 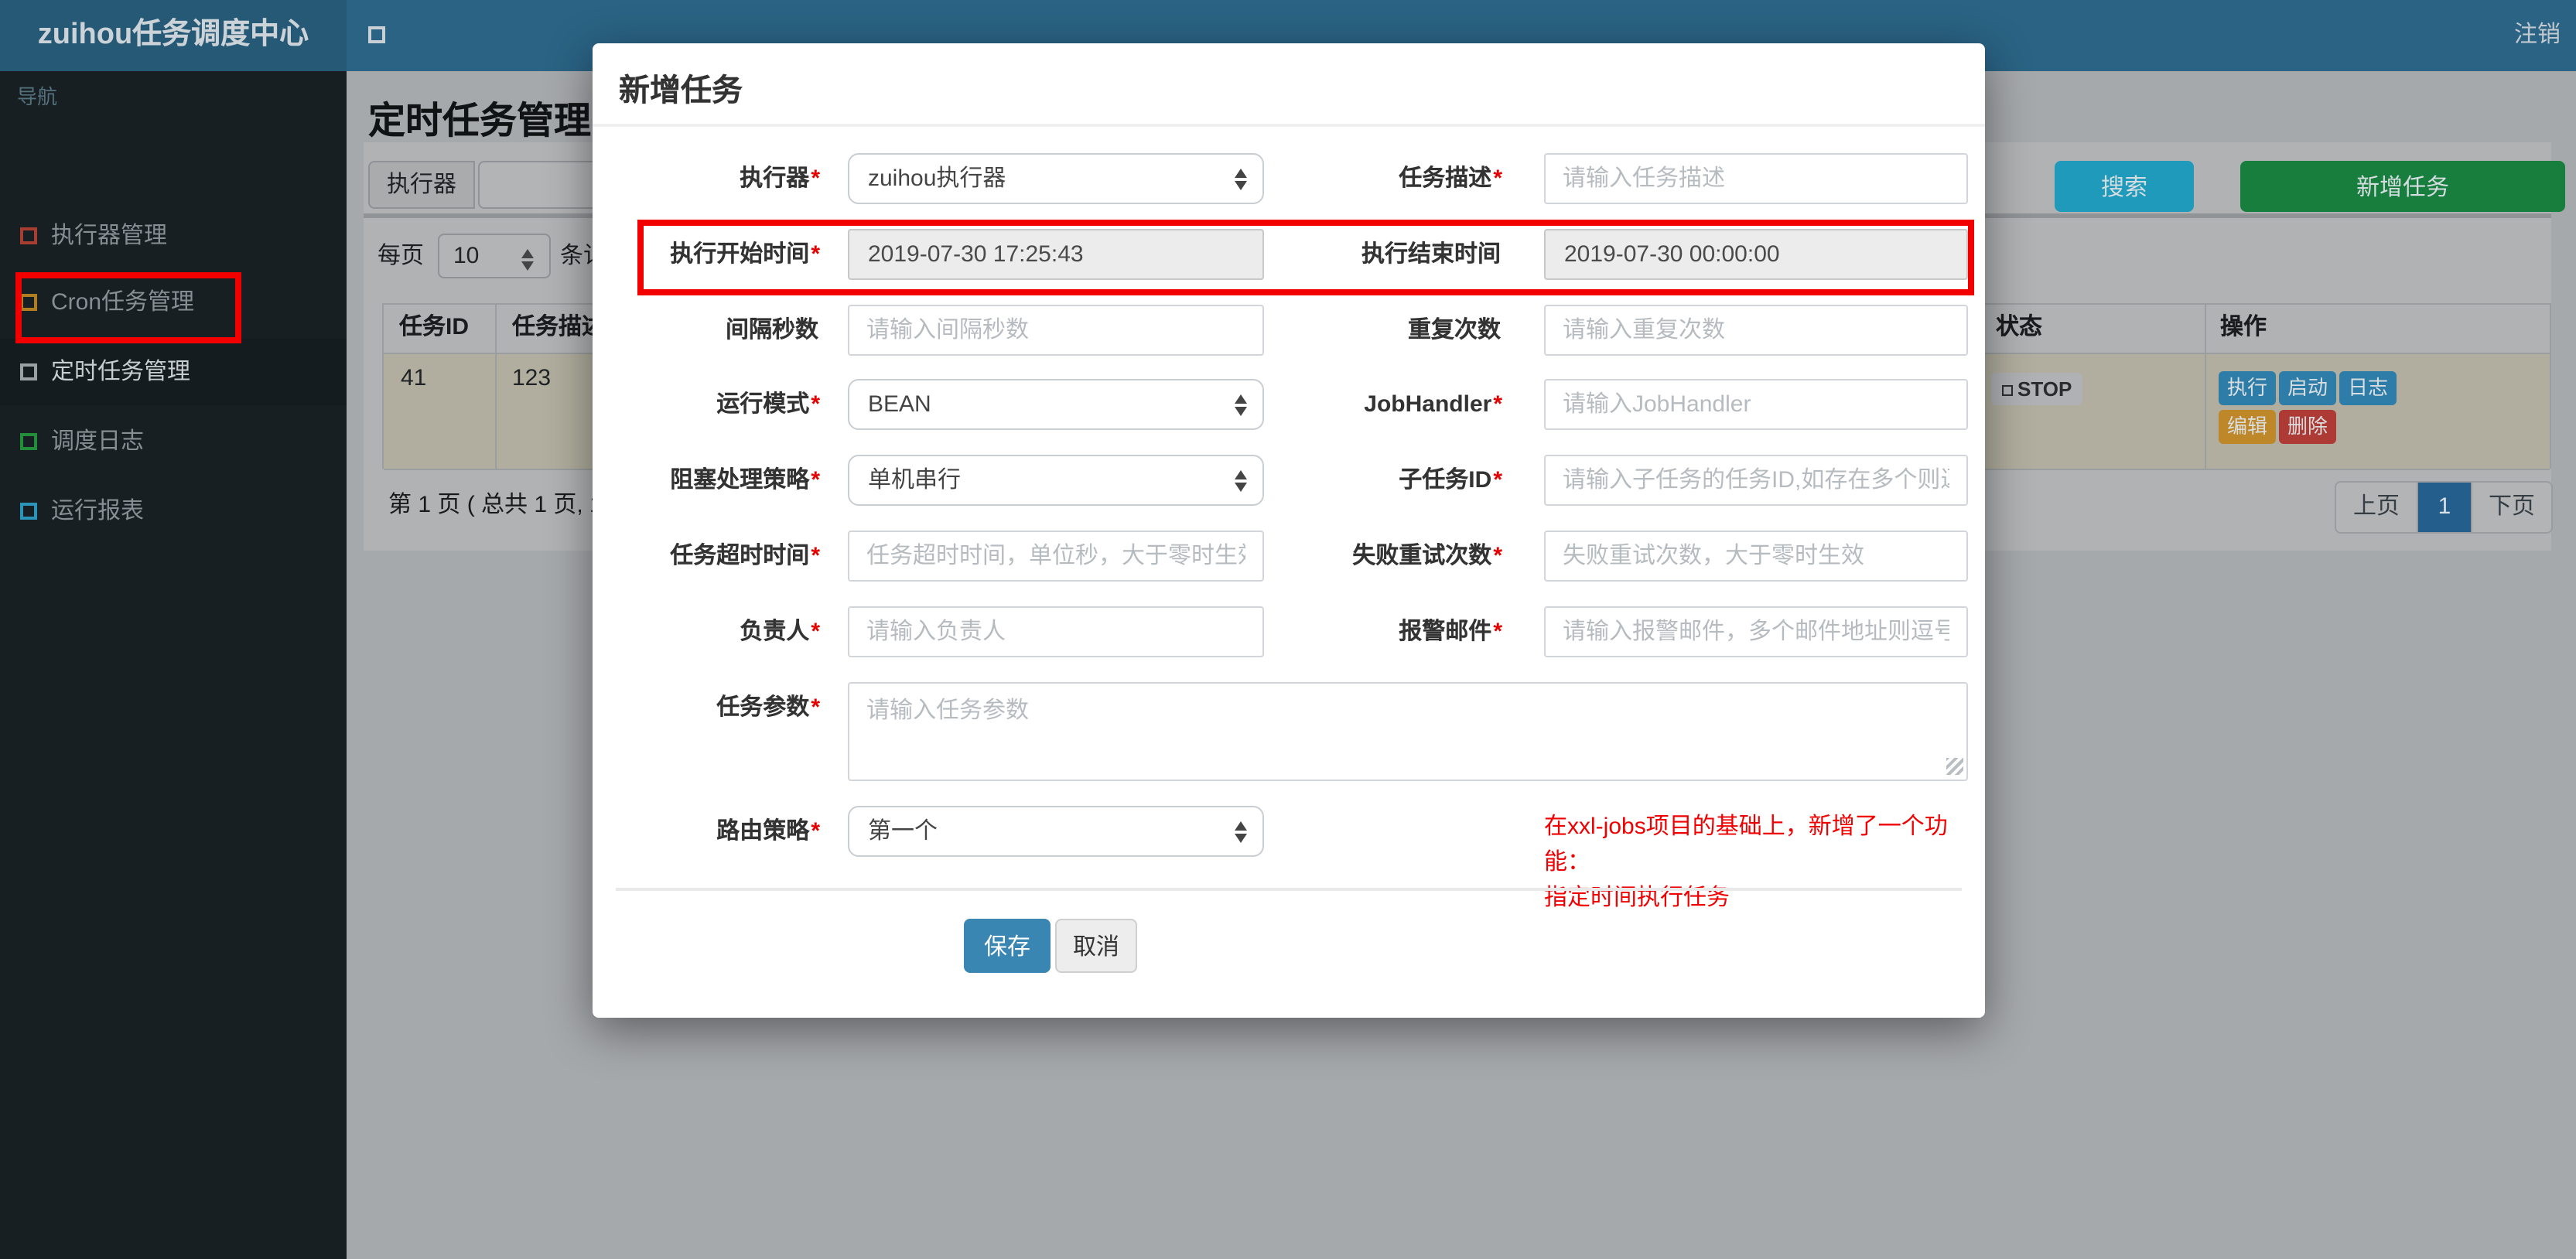 I want to click on retry-count-input, so click(x=1756, y=557).